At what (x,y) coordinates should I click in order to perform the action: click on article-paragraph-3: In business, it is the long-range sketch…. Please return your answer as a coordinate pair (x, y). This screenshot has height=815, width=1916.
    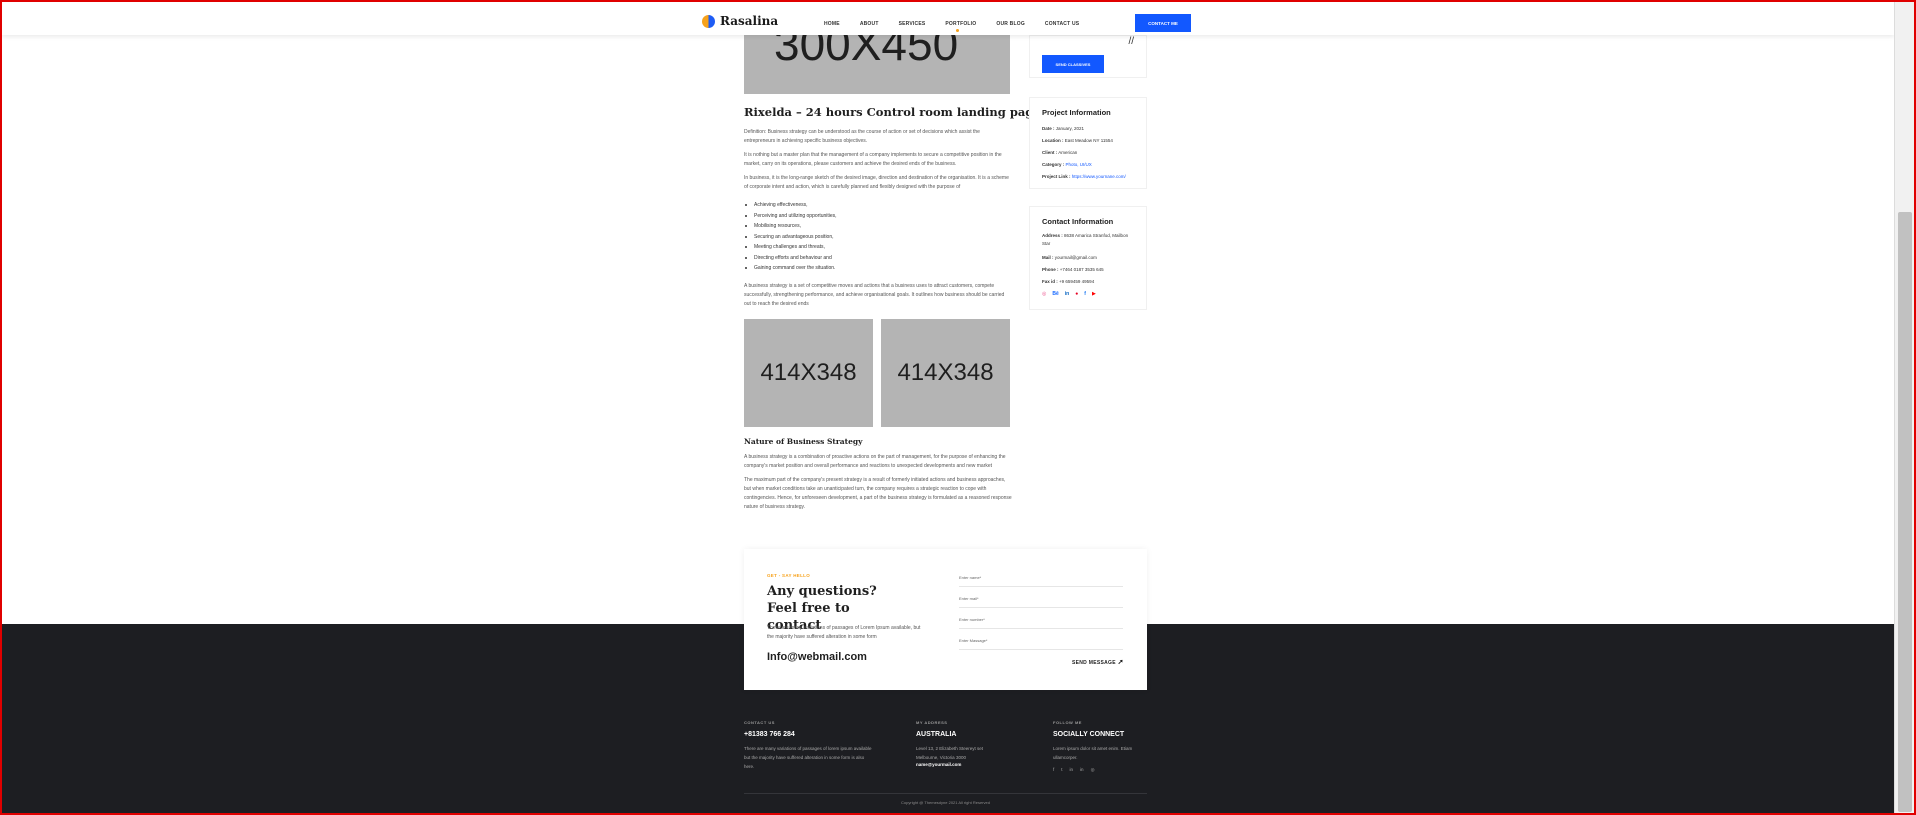
    Looking at the image, I should click on (876, 182).